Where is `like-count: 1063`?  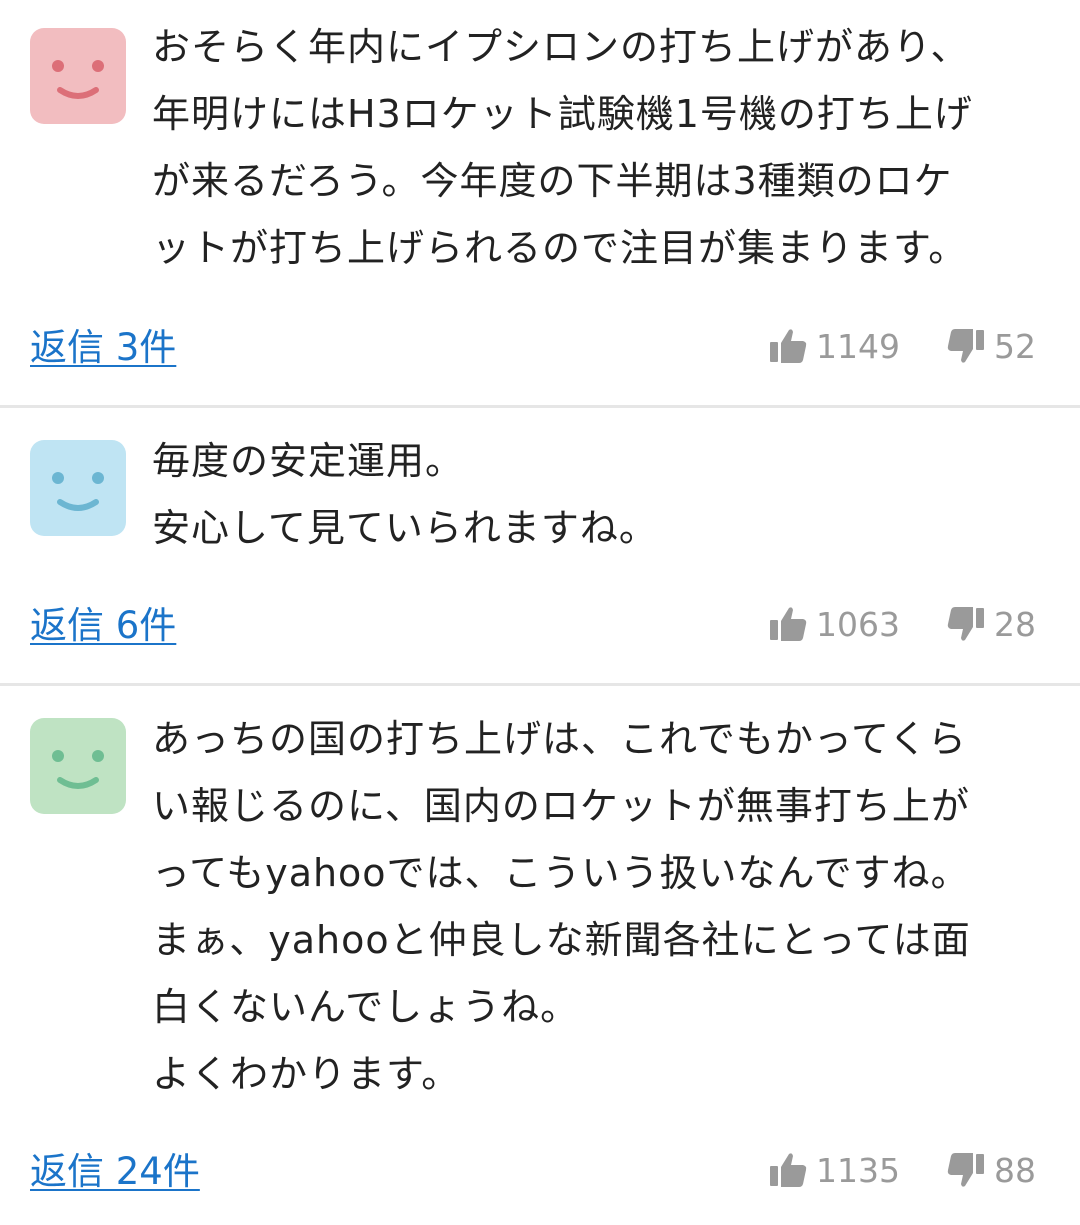
like-count: 1063 is located at coordinates (858, 624).